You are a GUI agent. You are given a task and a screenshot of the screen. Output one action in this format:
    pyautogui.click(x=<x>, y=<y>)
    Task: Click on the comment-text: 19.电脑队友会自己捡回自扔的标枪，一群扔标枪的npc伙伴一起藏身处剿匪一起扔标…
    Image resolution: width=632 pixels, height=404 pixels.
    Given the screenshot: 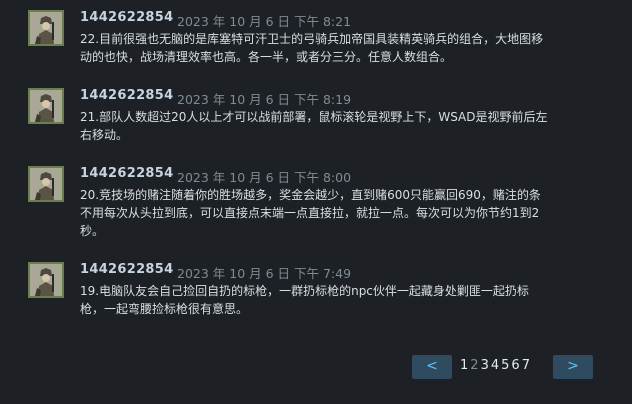 What is the action you would take?
    pyautogui.click(x=304, y=300)
    